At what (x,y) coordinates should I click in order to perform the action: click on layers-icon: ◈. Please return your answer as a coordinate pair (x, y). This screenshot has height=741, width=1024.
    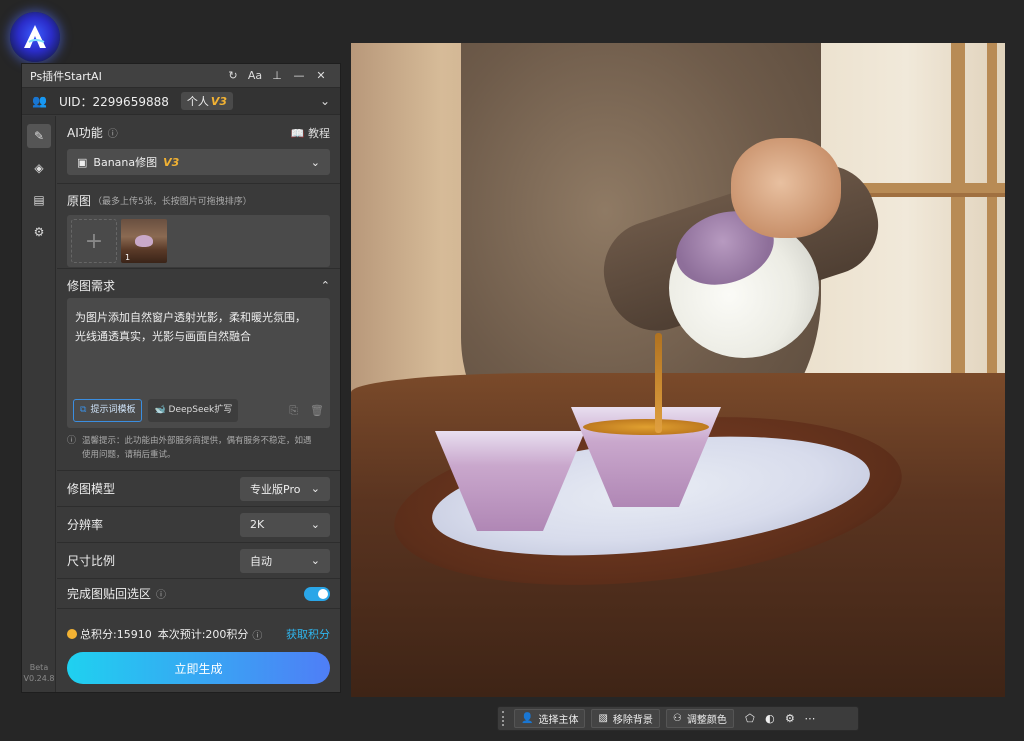
    Looking at the image, I should click on (39, 168).